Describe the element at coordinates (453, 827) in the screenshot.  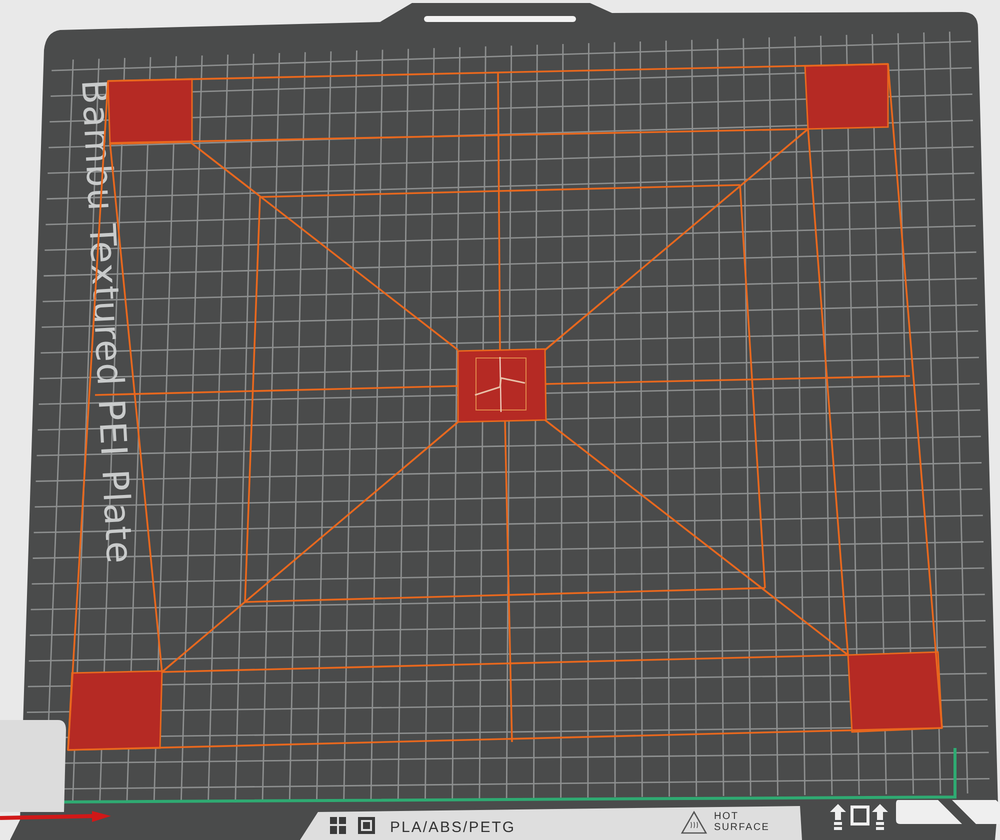
I see `filament-text: PLA/ABS/PETG` at that location.